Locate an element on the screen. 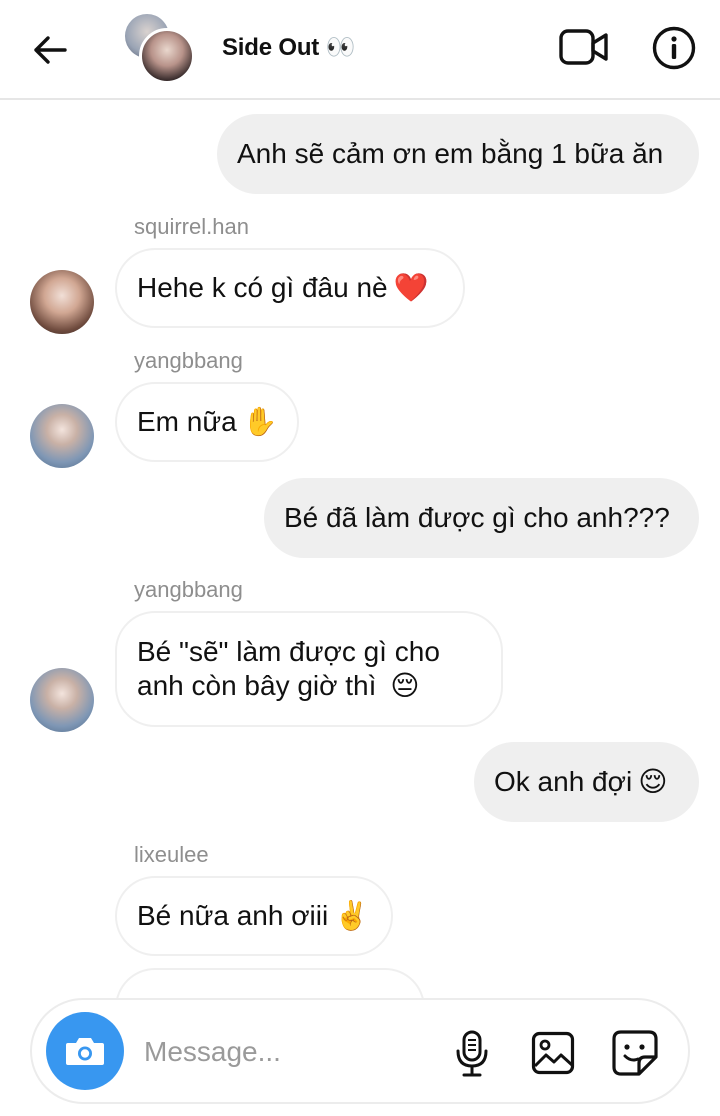  group-avatar is located at coordinates (160, 49).